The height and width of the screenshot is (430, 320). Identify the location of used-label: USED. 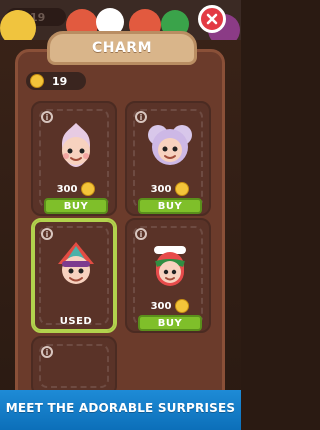
(76, 321).